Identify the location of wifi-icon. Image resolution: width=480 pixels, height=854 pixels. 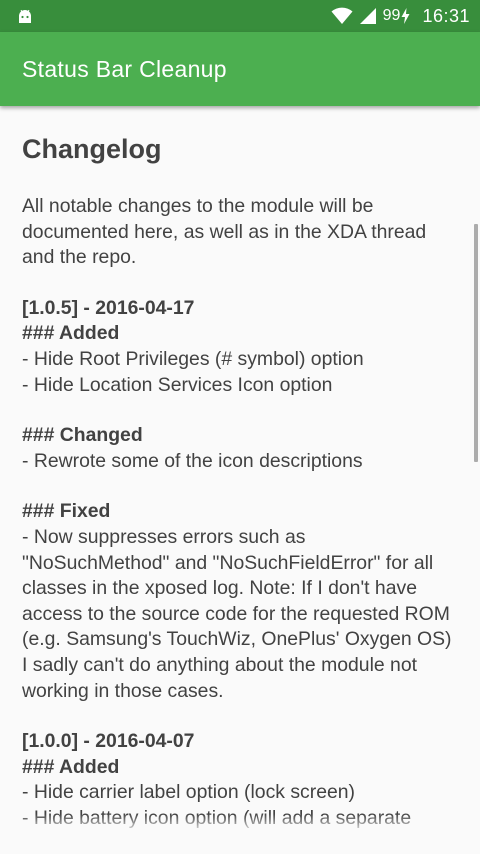
(342, 15).